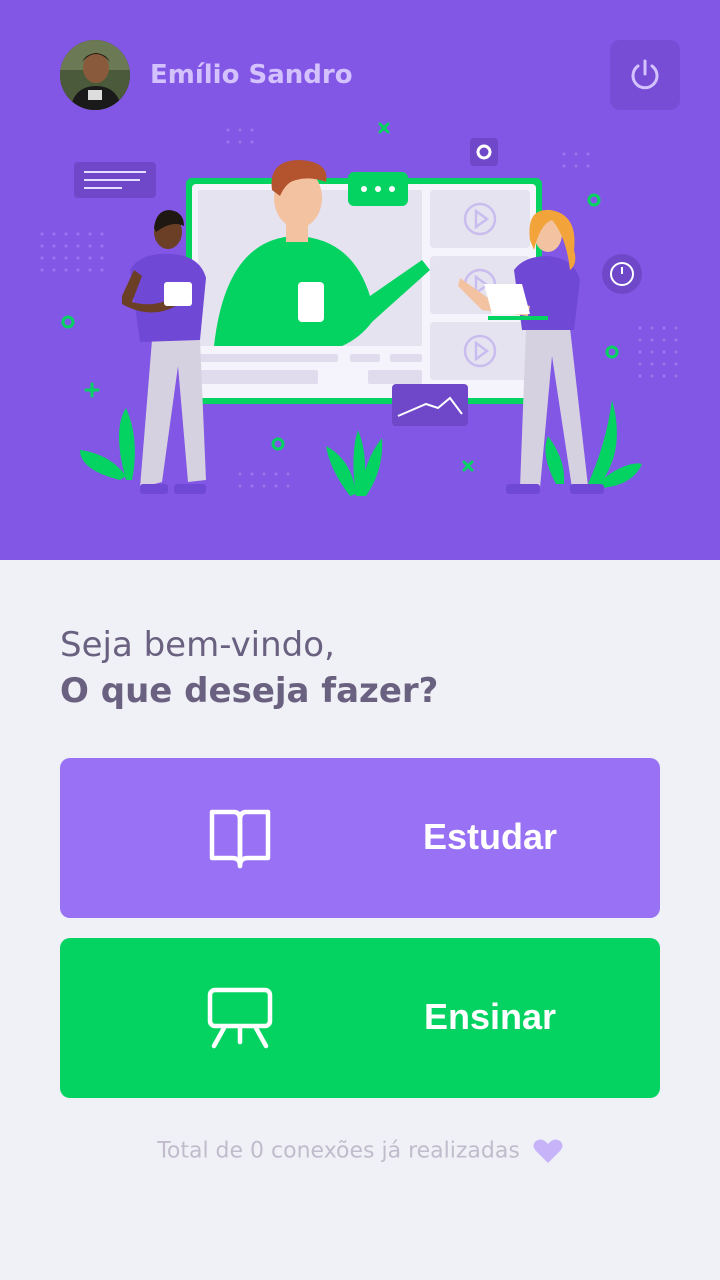 The width and height of the screenshot is (720, 1280). What do you see at coordinates (360, 838) in the screenshot?
I see `study-button: Estudar` at bounding box center [360, 838].